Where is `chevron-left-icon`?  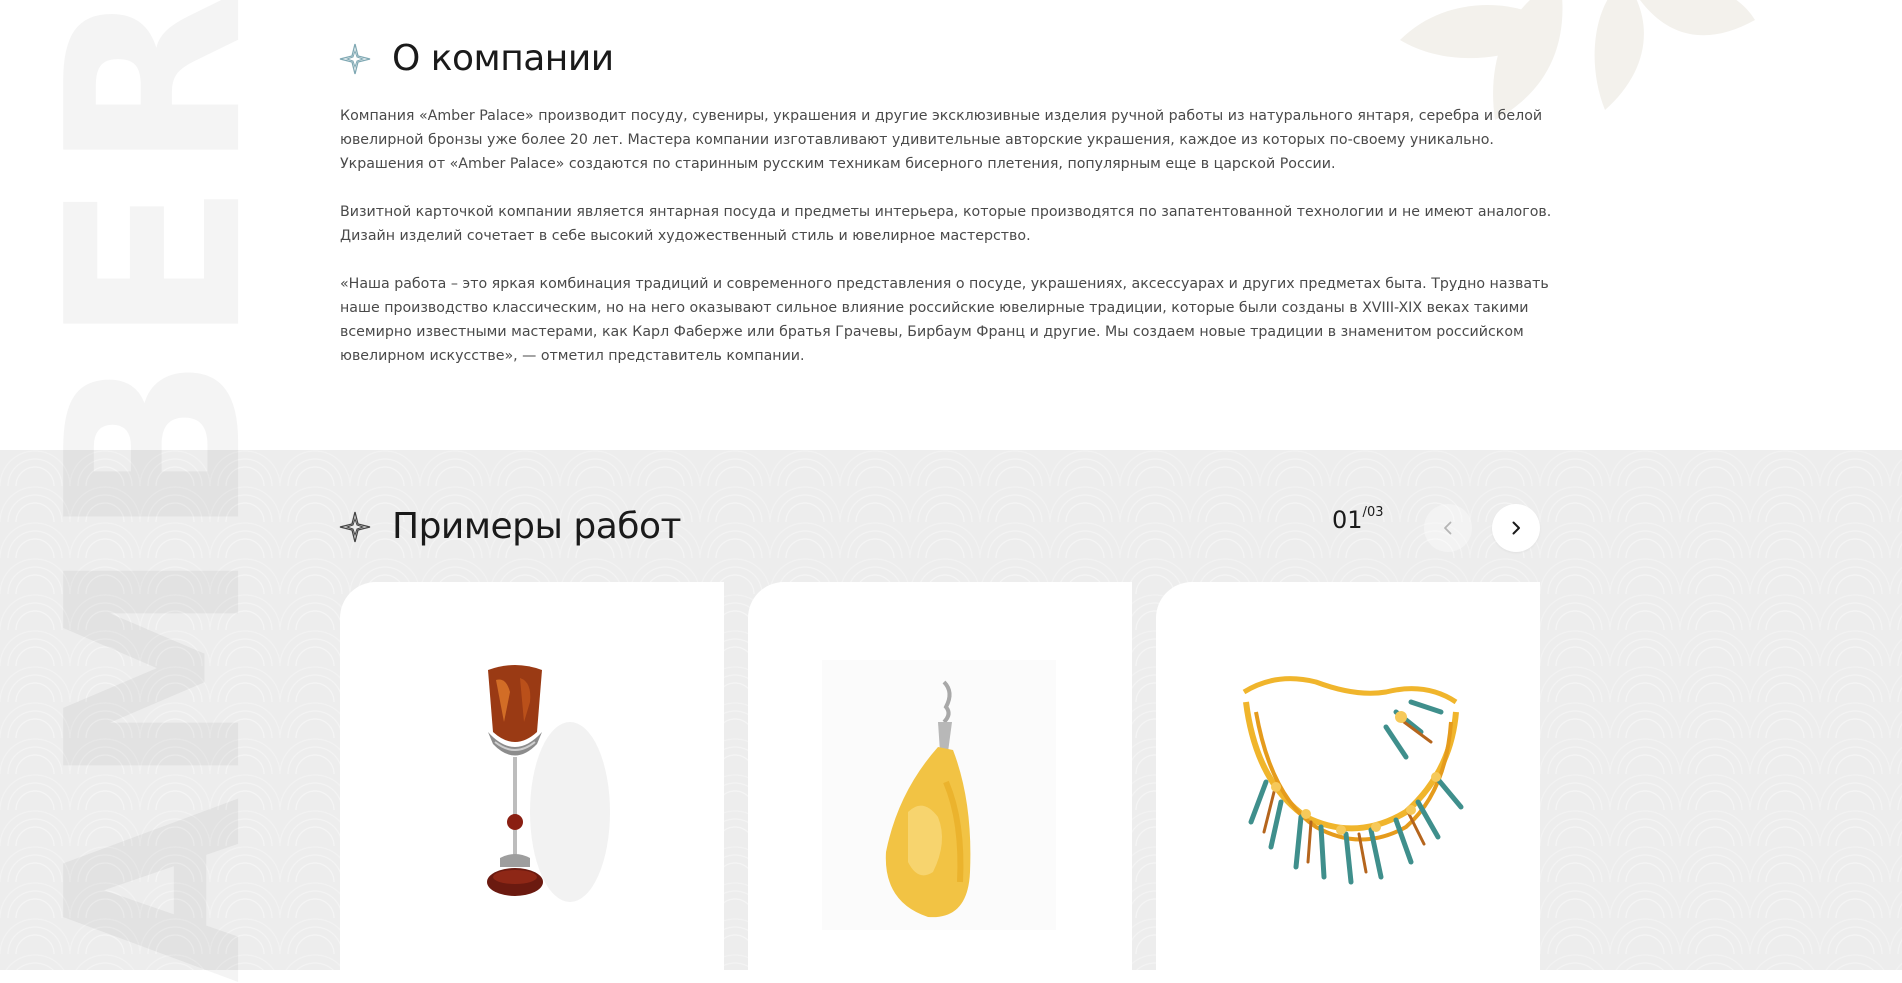
chevron-left-icon is located at coordinates (1448, 528).